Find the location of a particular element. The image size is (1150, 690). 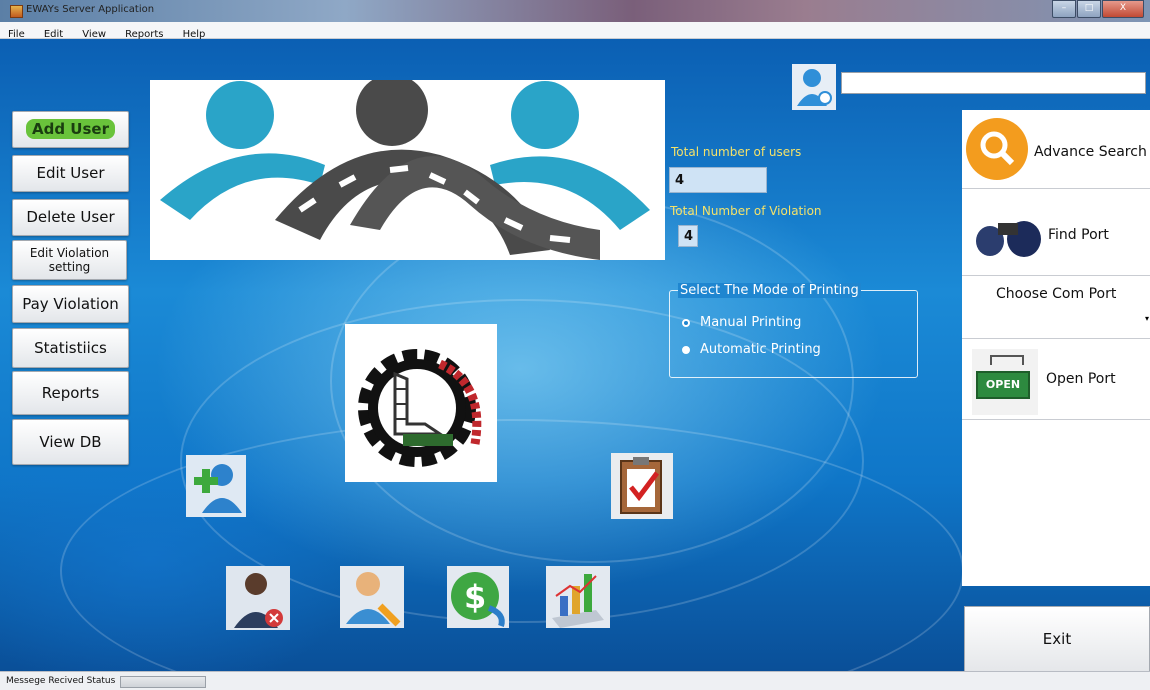

add-user-button: Add User is located at coordinates (70, 129).